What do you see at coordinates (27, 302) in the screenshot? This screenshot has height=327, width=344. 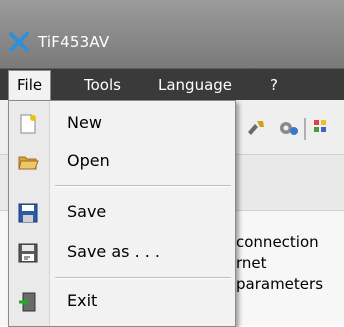 I see `exit-icon` at bounding box center [27, 302].